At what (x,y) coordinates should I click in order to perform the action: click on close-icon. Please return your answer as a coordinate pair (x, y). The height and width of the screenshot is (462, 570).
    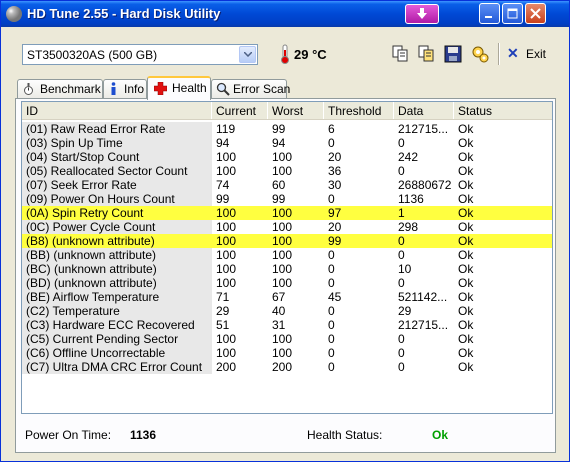
    Looking at the image, I should click on (535, 13).